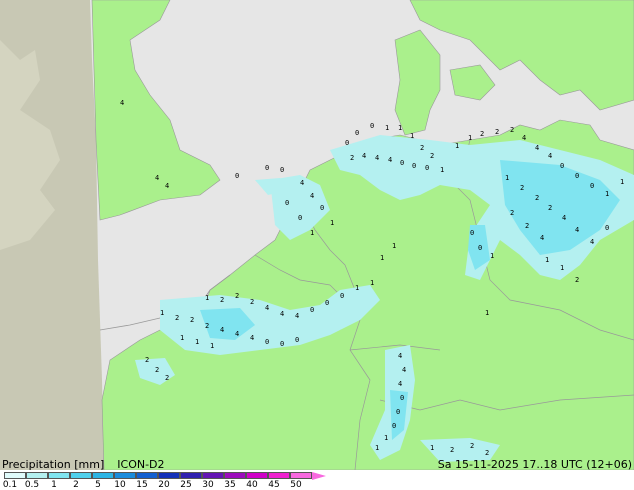  I want to click on colorbar-tick-label: 50, so click(296, 485).